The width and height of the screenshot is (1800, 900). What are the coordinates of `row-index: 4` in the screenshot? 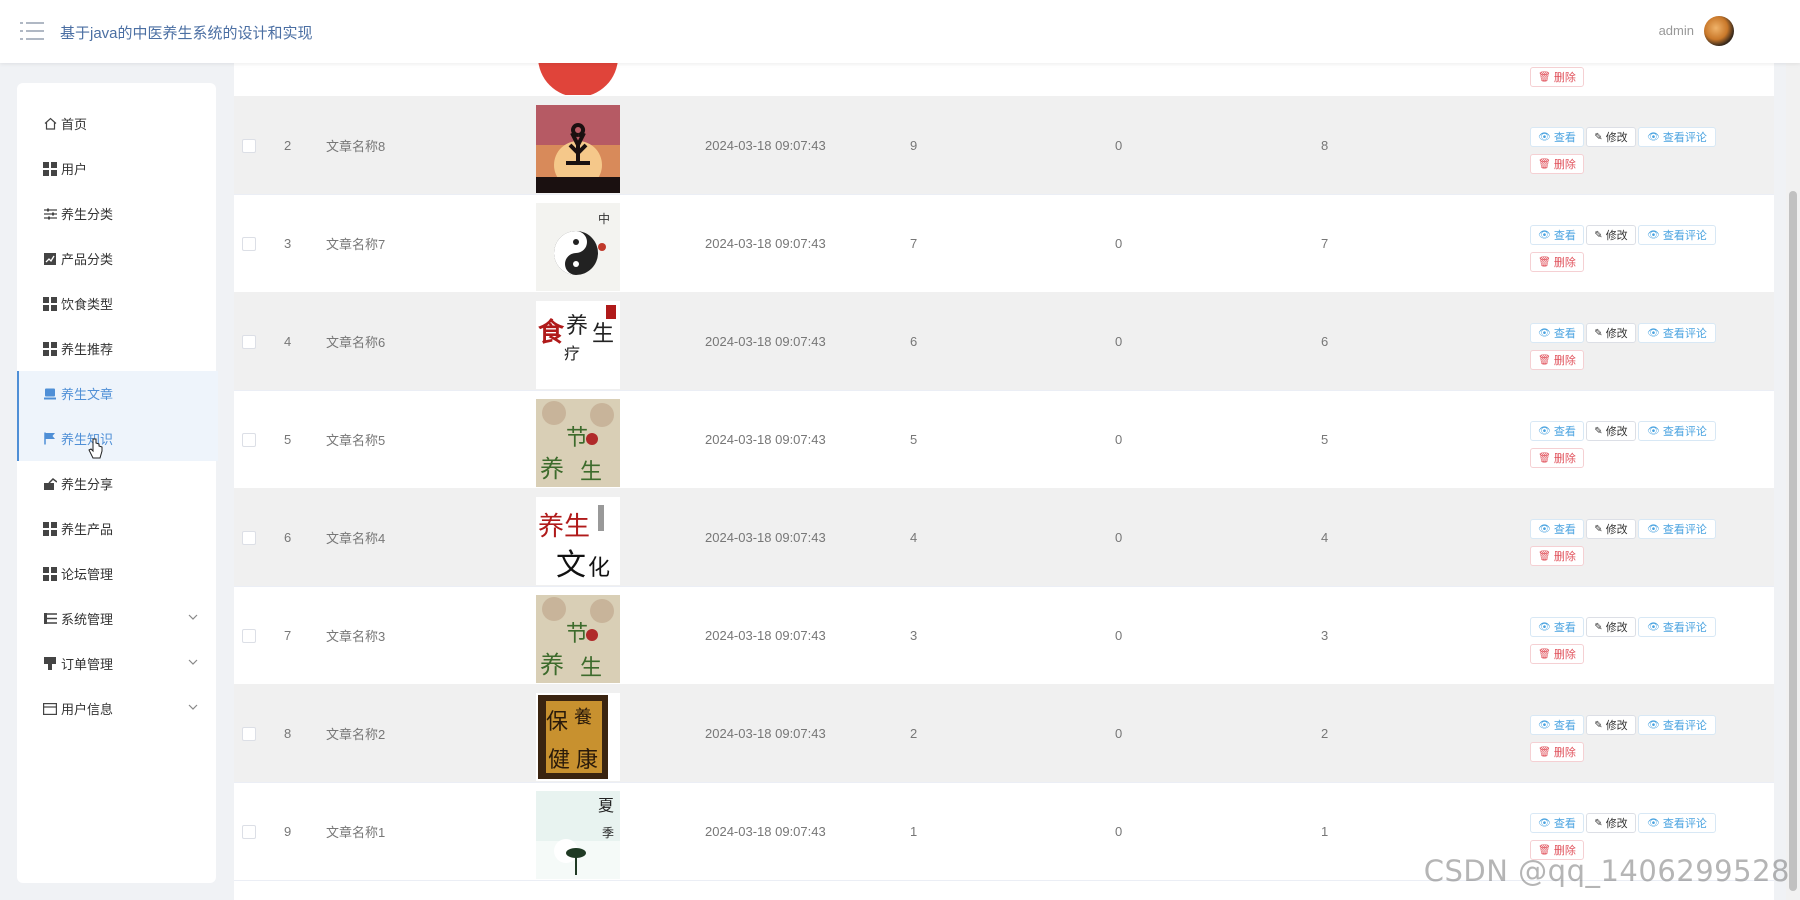 It's located at (288, 341).